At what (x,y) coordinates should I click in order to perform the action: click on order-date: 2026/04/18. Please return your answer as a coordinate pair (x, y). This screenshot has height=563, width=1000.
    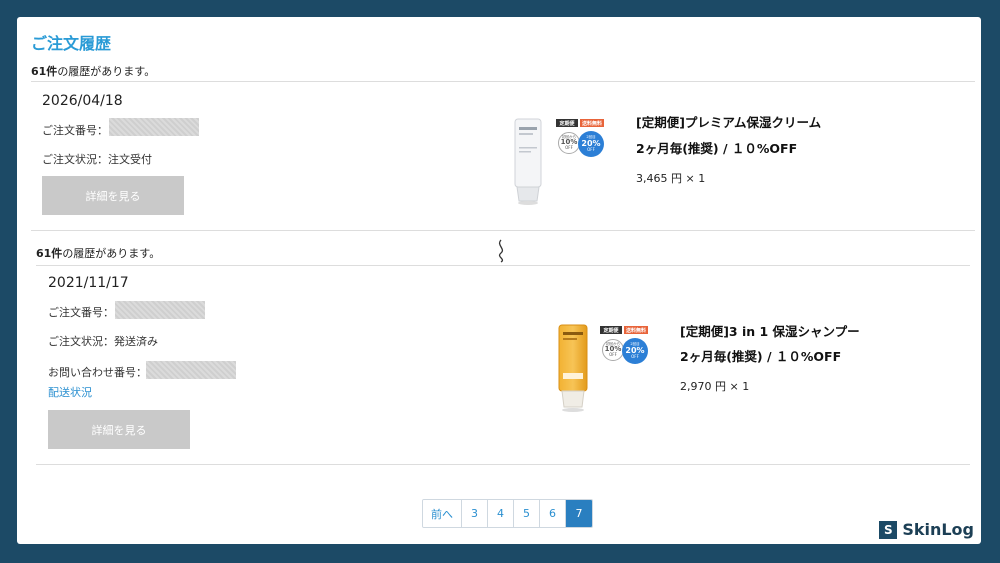
    Looking at the image, I should click on (82, 101).